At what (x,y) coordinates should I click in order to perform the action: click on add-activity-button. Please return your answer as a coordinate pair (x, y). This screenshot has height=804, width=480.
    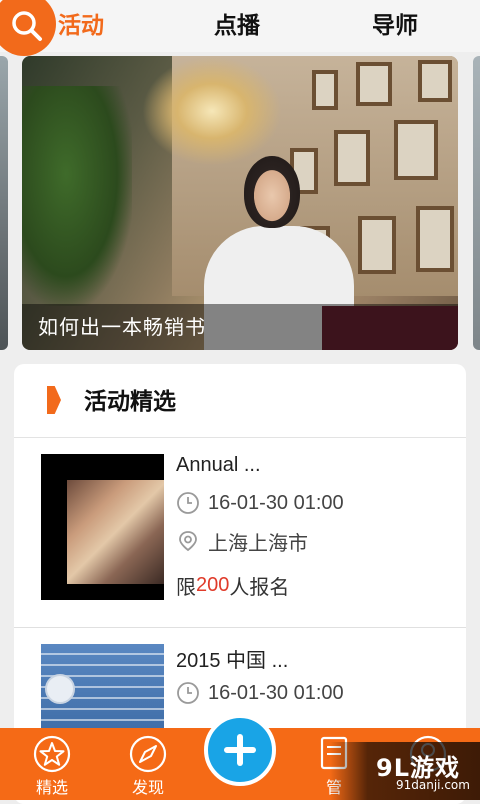
    Looking at the image, I should click on (240, 750).